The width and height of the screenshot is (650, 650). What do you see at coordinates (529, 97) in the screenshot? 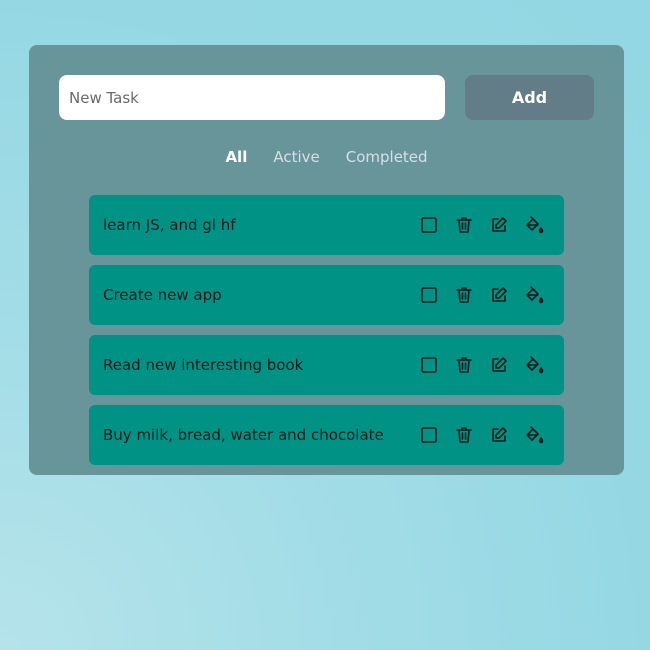
I see `add-button: Add` at bounding box center [529, 97].